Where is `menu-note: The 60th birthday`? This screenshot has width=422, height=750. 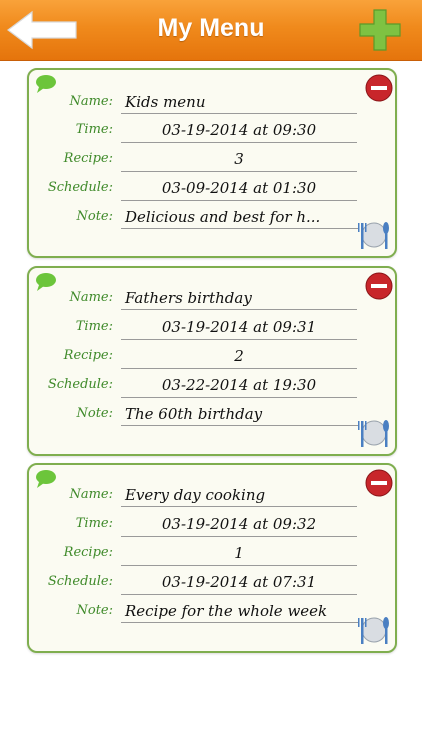 menu-note: The 60th birthday is located at coordinates (240, 415).